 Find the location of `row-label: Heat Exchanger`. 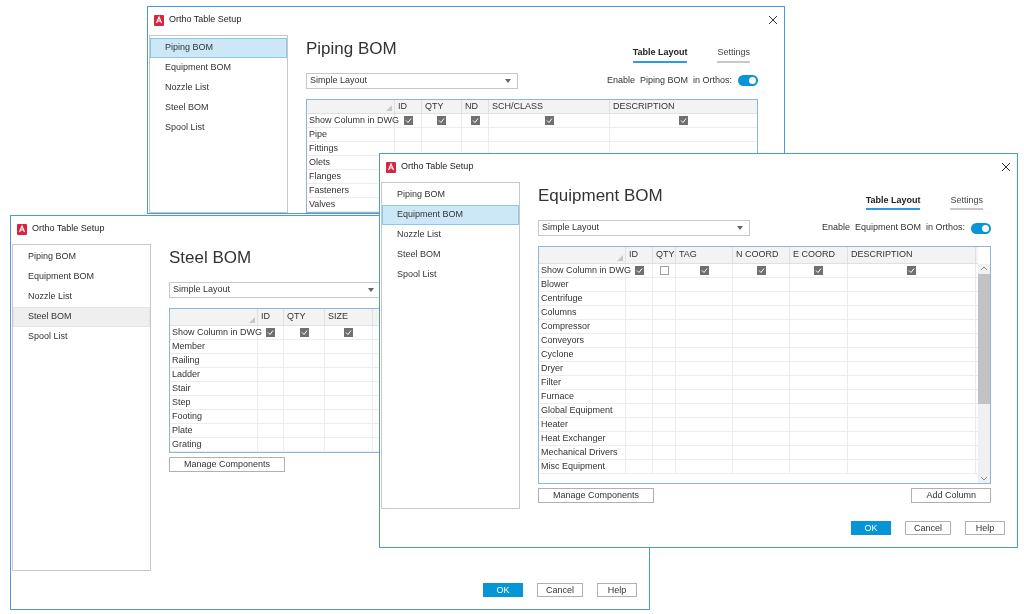

row-label: Heat Exchanger is located at coordinates (573, 438).